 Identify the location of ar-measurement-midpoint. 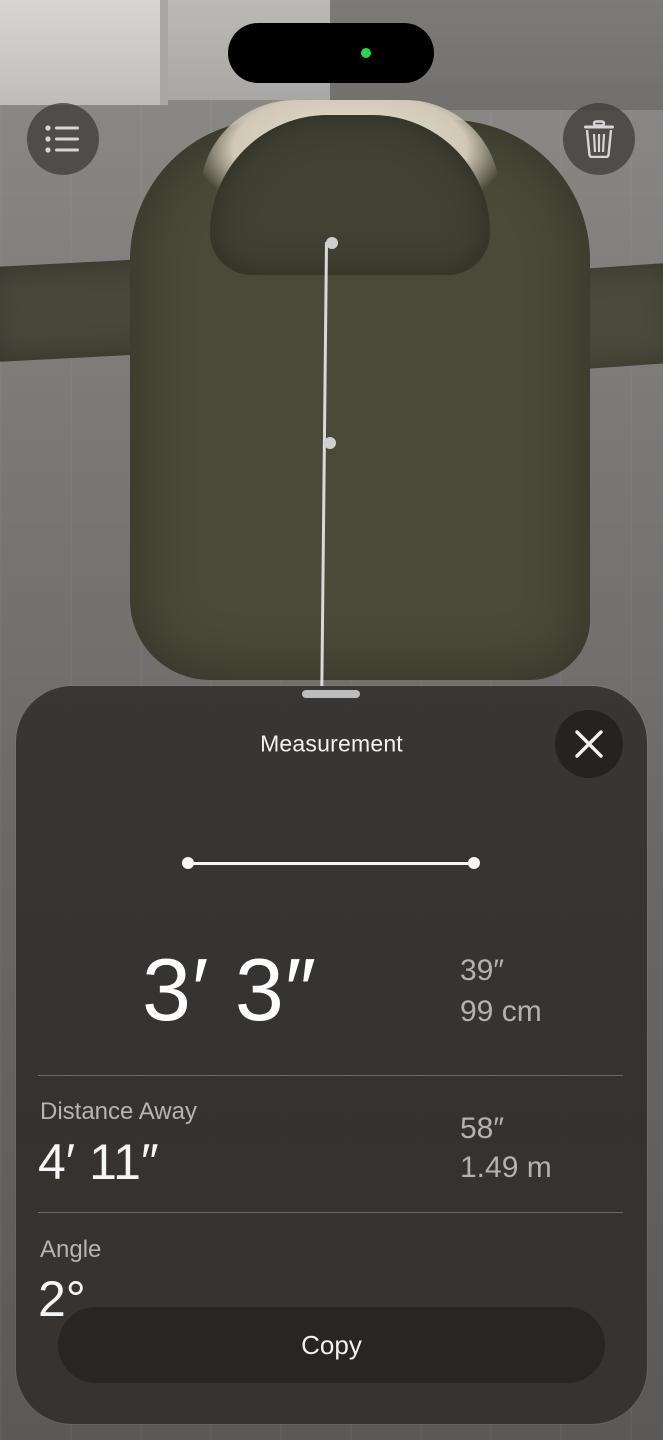
(330, 443).